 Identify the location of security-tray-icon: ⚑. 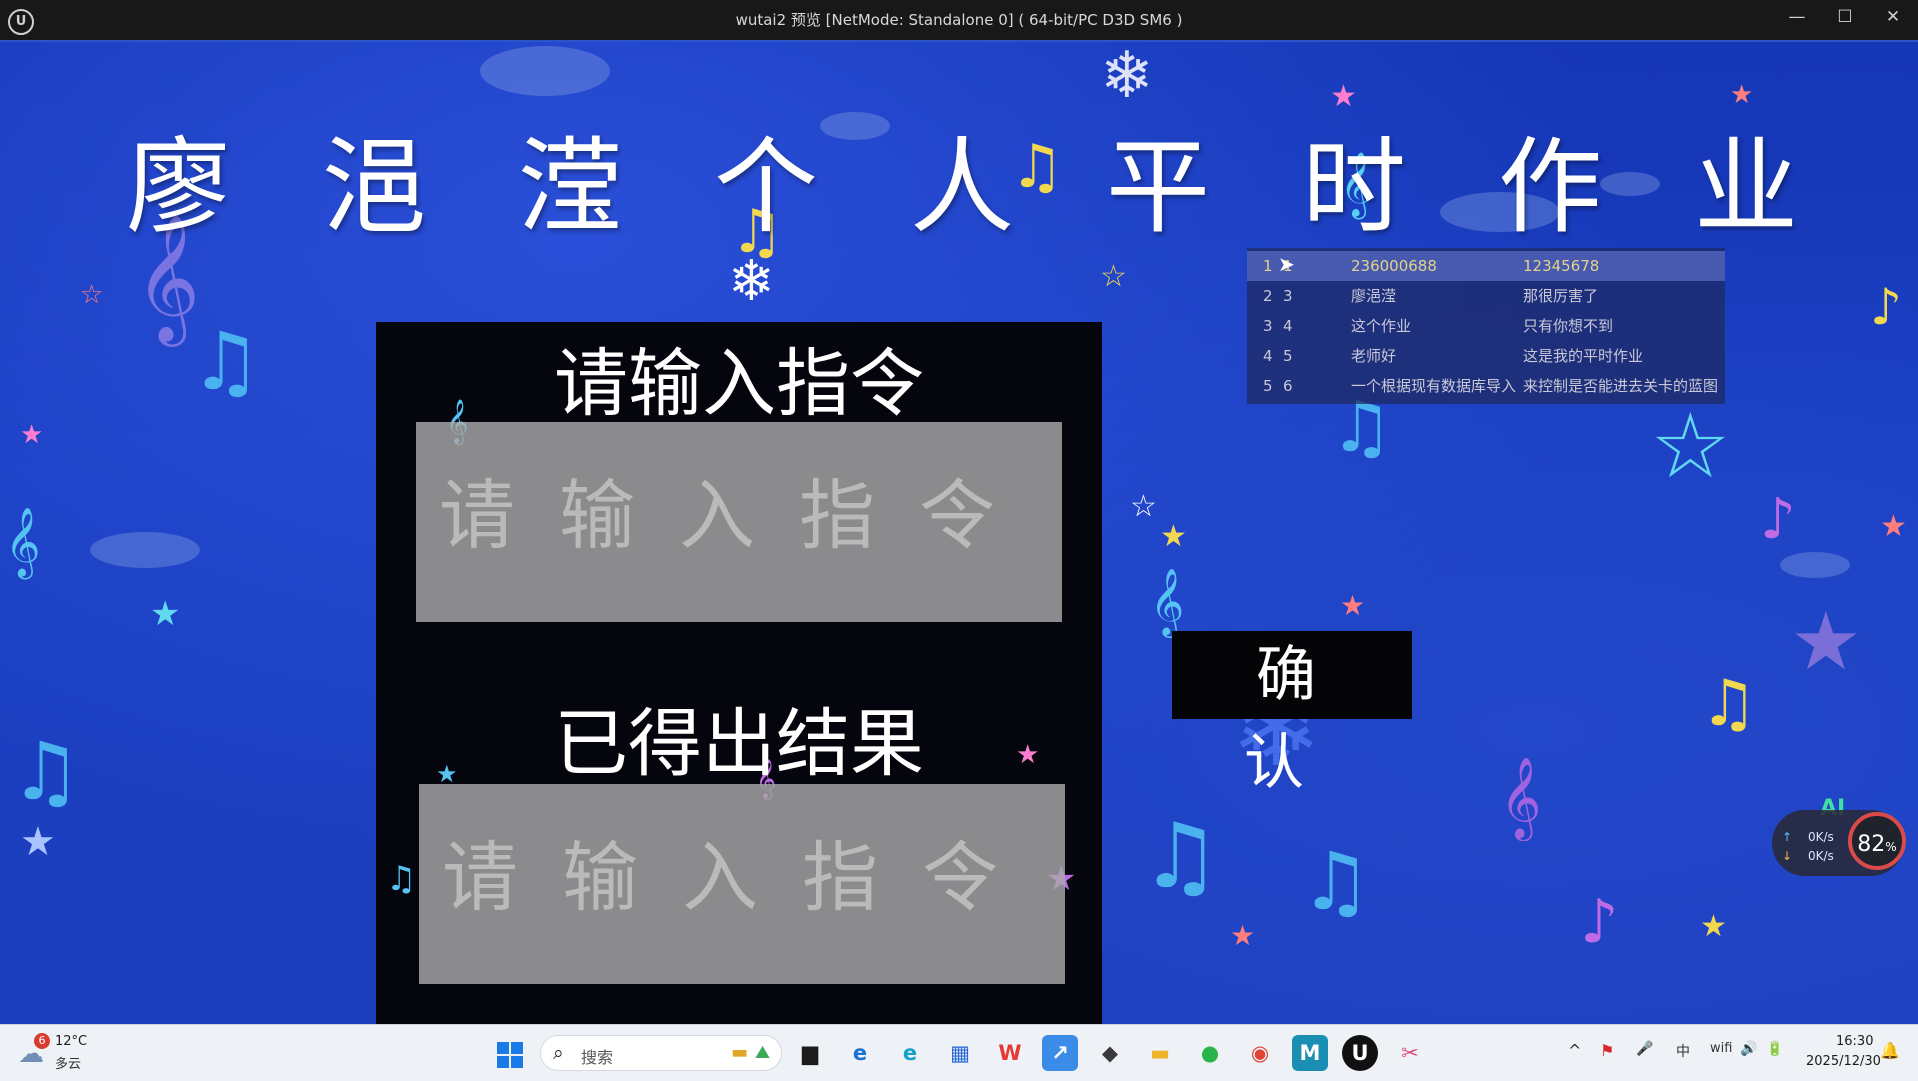
(1607, 1050).